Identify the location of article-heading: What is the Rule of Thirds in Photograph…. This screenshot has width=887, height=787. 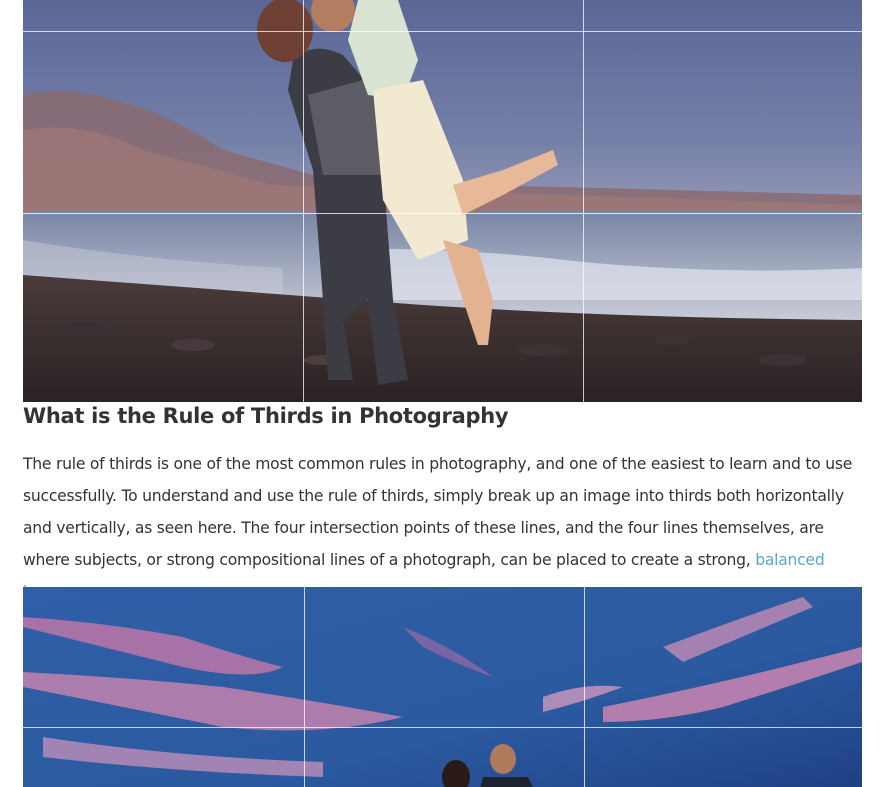
(266, 416).